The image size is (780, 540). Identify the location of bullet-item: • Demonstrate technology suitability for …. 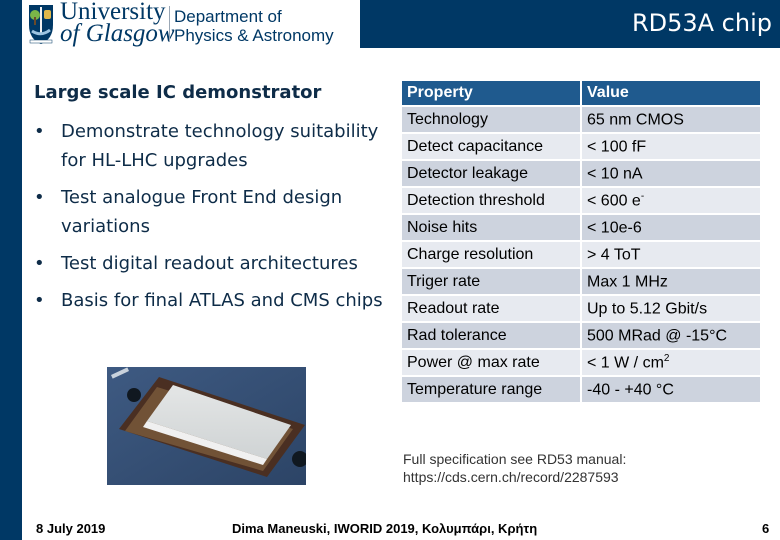
(214, 146).